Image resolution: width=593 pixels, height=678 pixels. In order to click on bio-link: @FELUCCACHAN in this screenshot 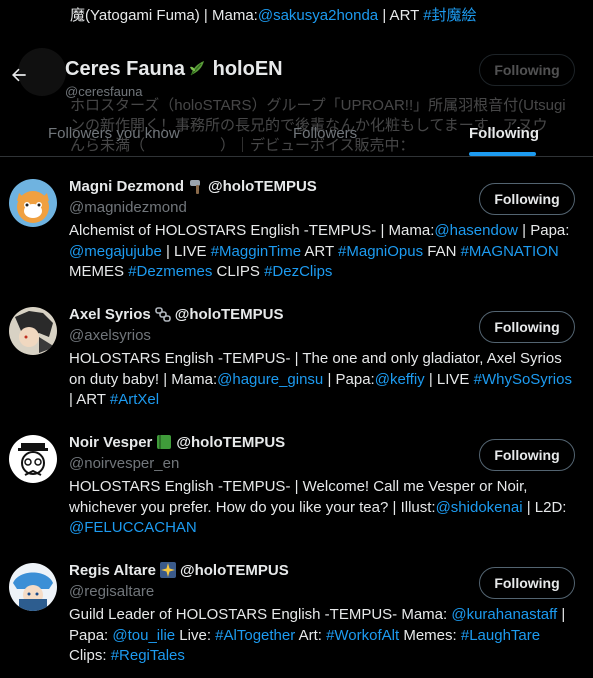, I will do `click(133, 527)`.